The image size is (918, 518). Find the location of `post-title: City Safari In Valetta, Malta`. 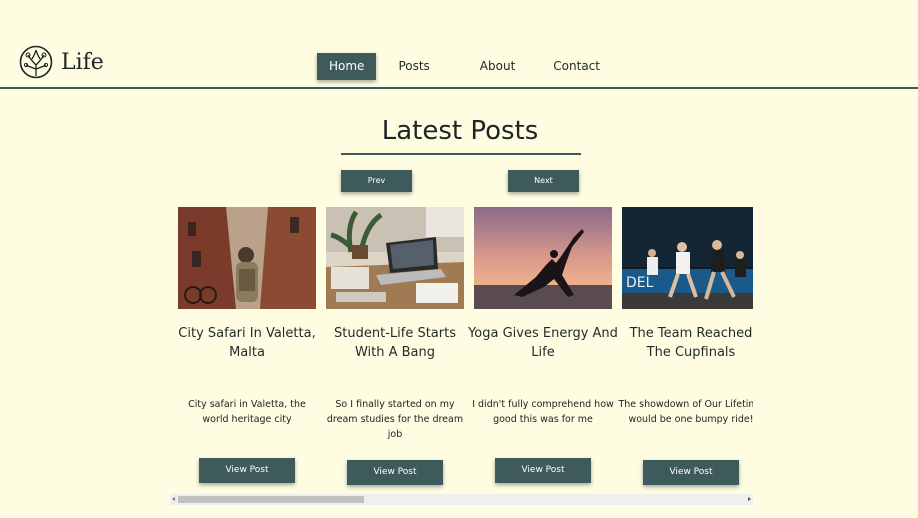

post-title: City Safari In Valetta, Malta is located at coordinates (250, 343).